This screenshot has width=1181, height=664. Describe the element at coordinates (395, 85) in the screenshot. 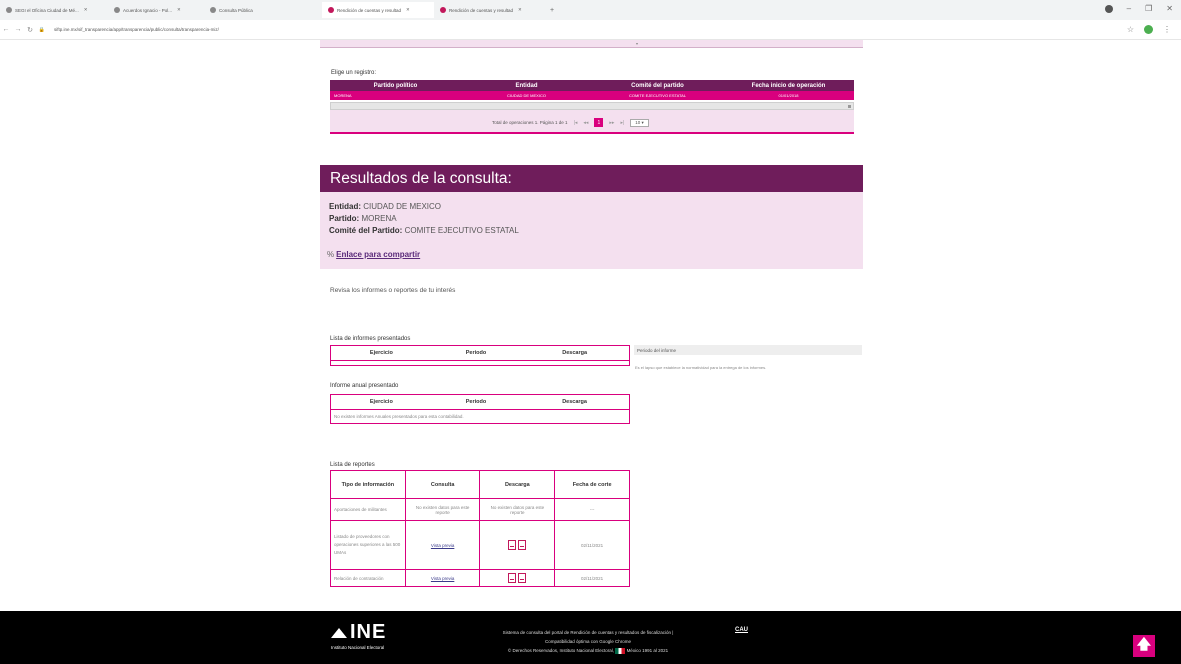

I see `column-header: Partido político` at that location.